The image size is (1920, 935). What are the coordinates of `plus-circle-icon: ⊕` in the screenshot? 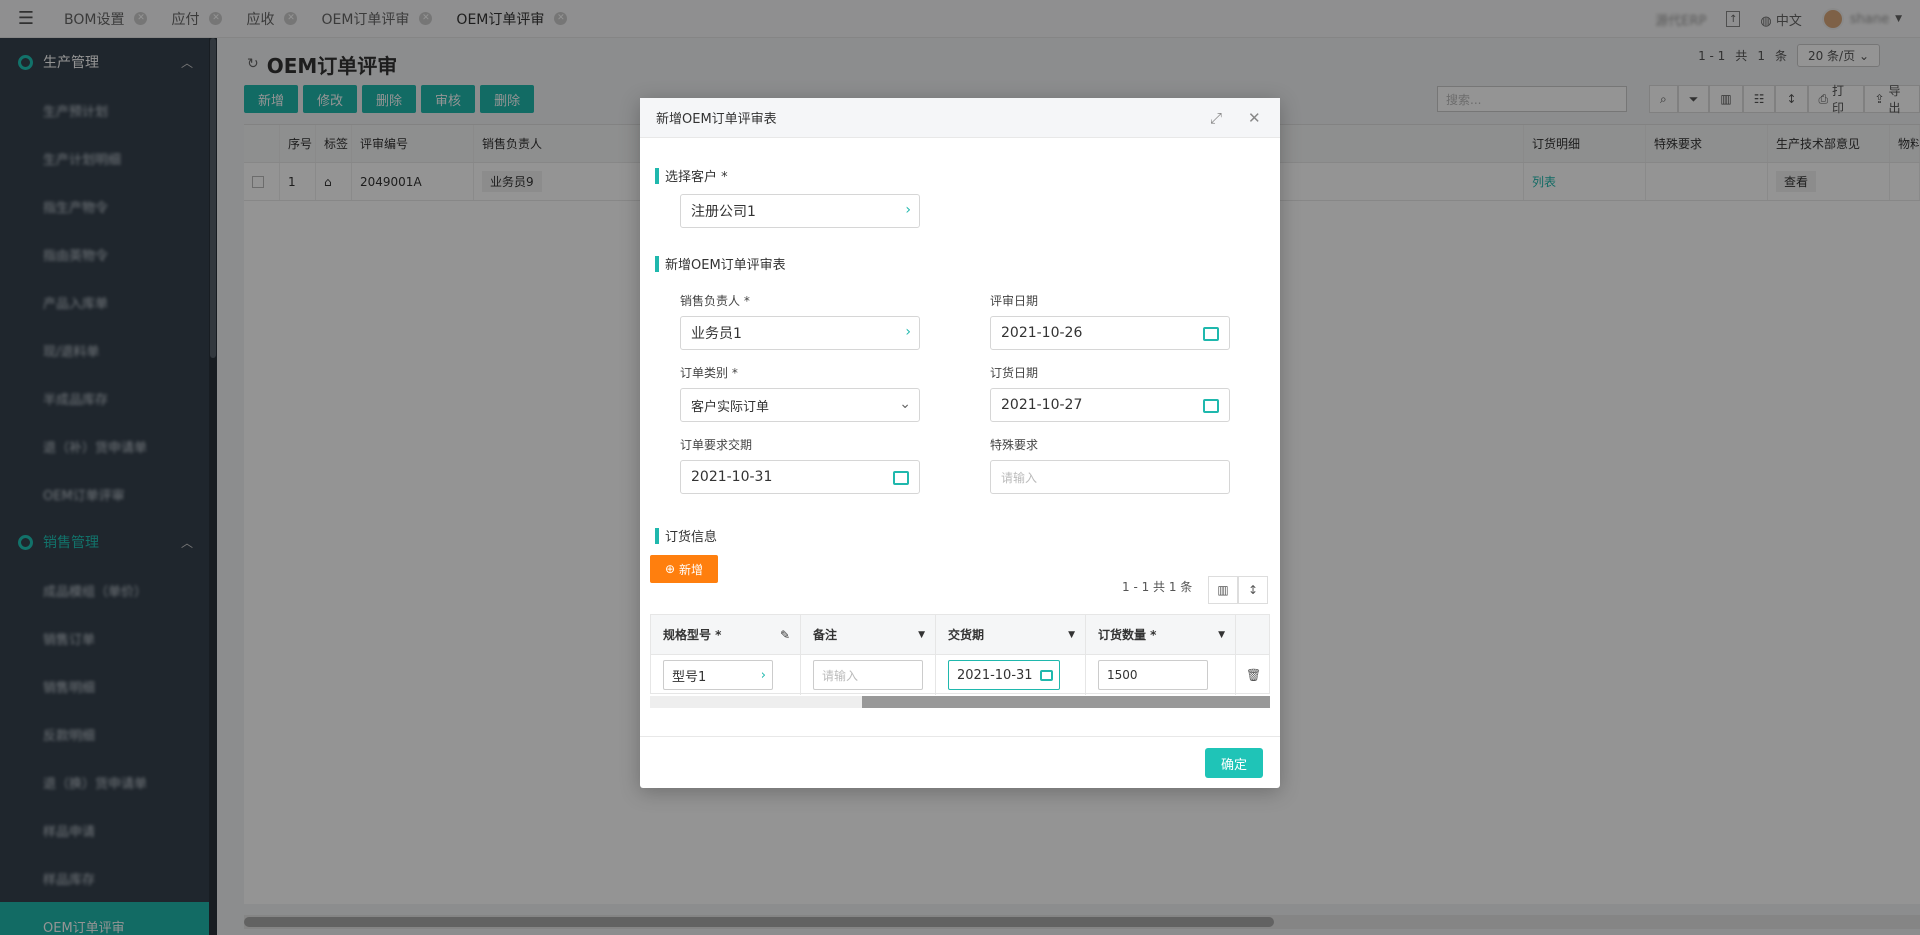 It's located at (670, 569).